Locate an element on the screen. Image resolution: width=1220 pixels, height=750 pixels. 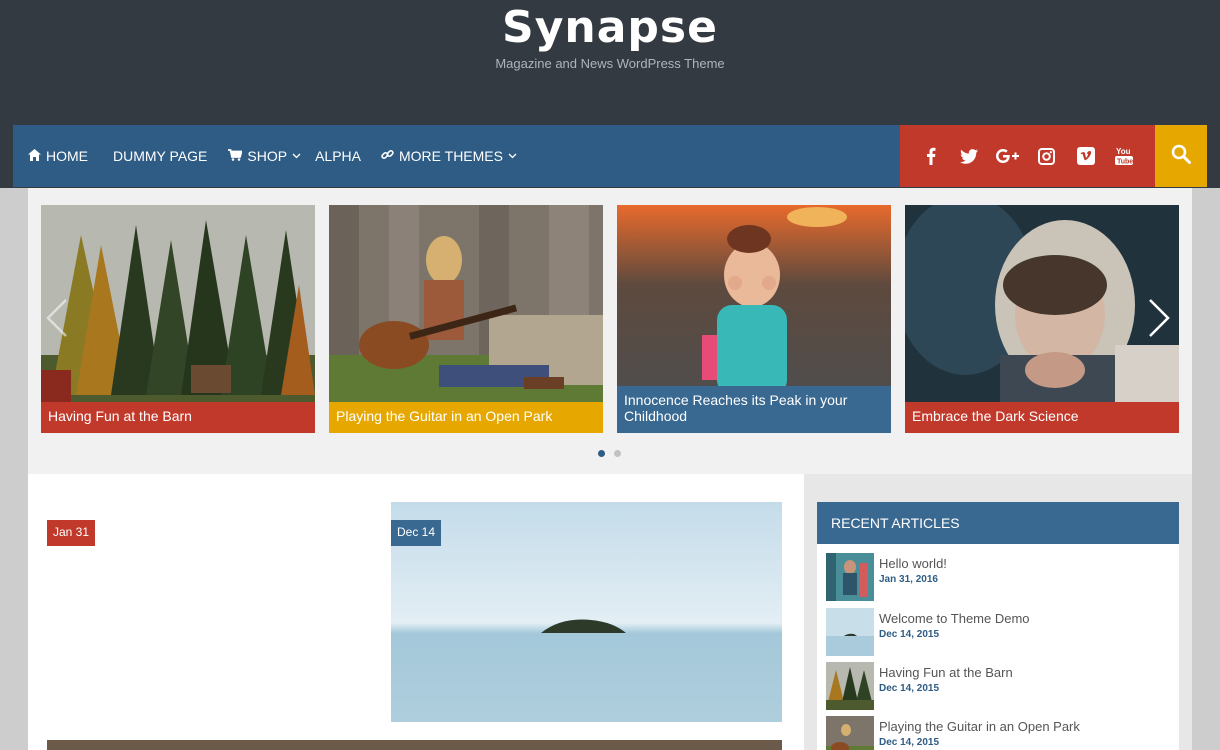
search-icon is located at coordinates (1181, 156).